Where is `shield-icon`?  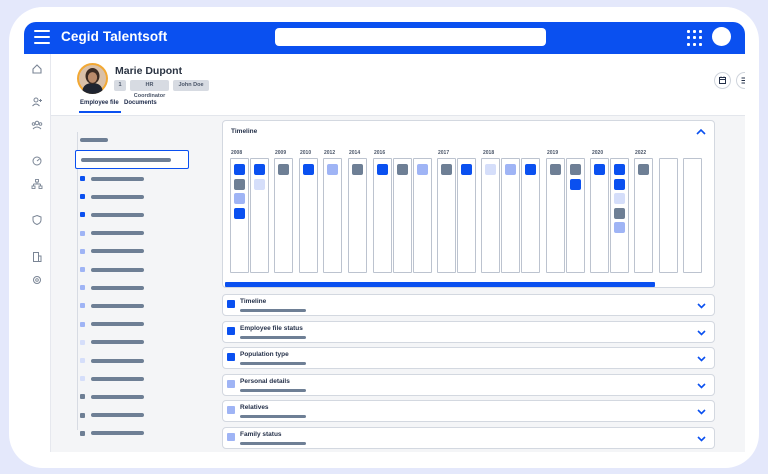
shield-icon is located at coordinates (37, 220).